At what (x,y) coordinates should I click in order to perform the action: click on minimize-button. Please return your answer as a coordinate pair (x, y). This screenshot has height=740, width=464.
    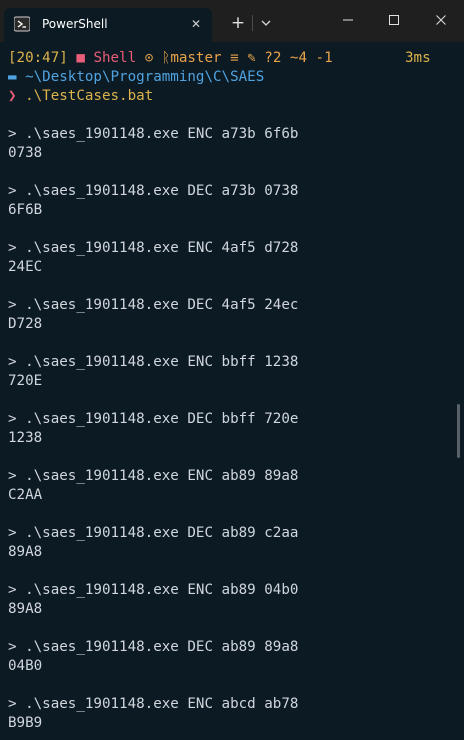
    Looking at the image, I should click on (348, 20).